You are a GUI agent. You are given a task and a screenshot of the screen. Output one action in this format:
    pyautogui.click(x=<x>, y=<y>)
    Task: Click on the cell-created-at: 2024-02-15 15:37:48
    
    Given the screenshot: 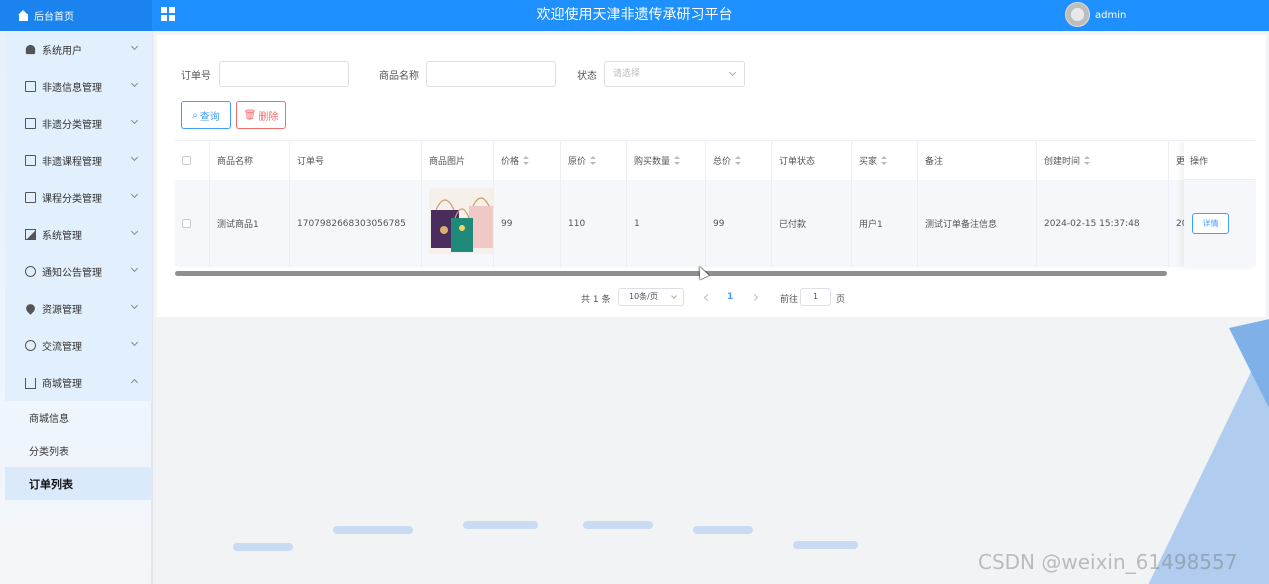 What is the action you would take?
    pyautogui.click(x=1103, y=223)
    